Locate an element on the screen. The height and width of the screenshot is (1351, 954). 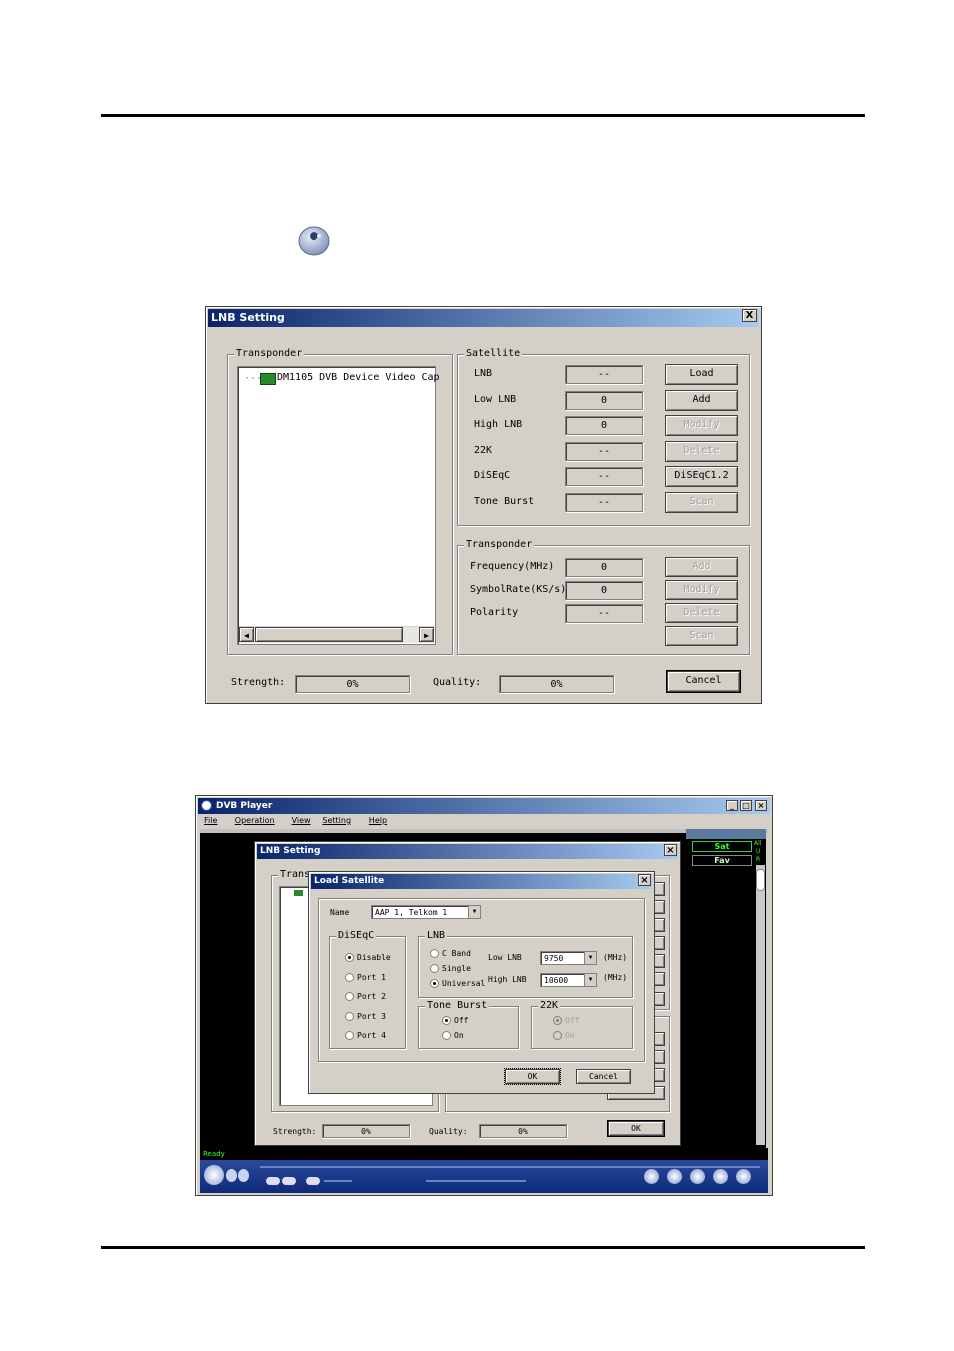
high-lnb-value: 10600 is located at coordinates (556, 980).